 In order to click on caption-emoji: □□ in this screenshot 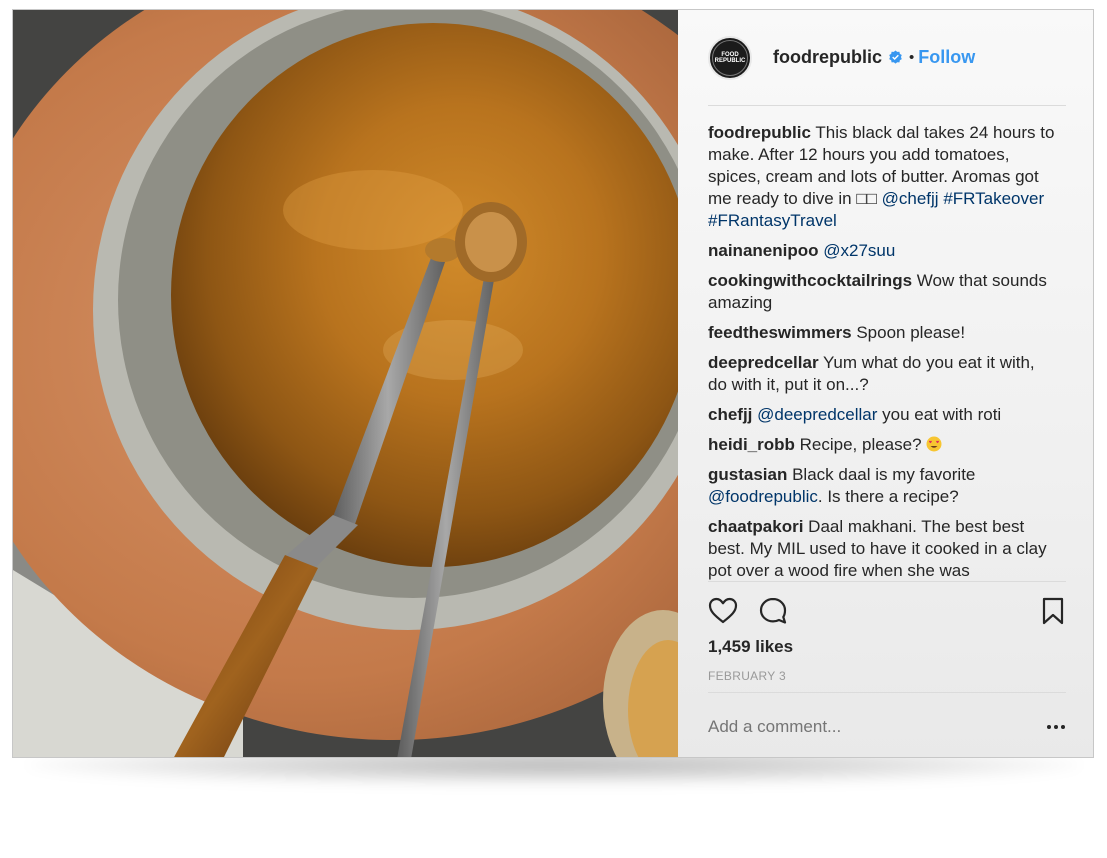, I will do `click(866, 198)`.